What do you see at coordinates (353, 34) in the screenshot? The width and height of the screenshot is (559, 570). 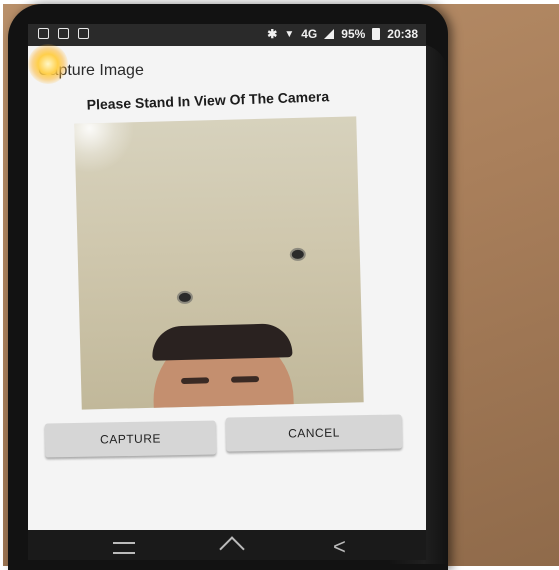 I see `battery-level: 95%` at bounding box center [353, 34].